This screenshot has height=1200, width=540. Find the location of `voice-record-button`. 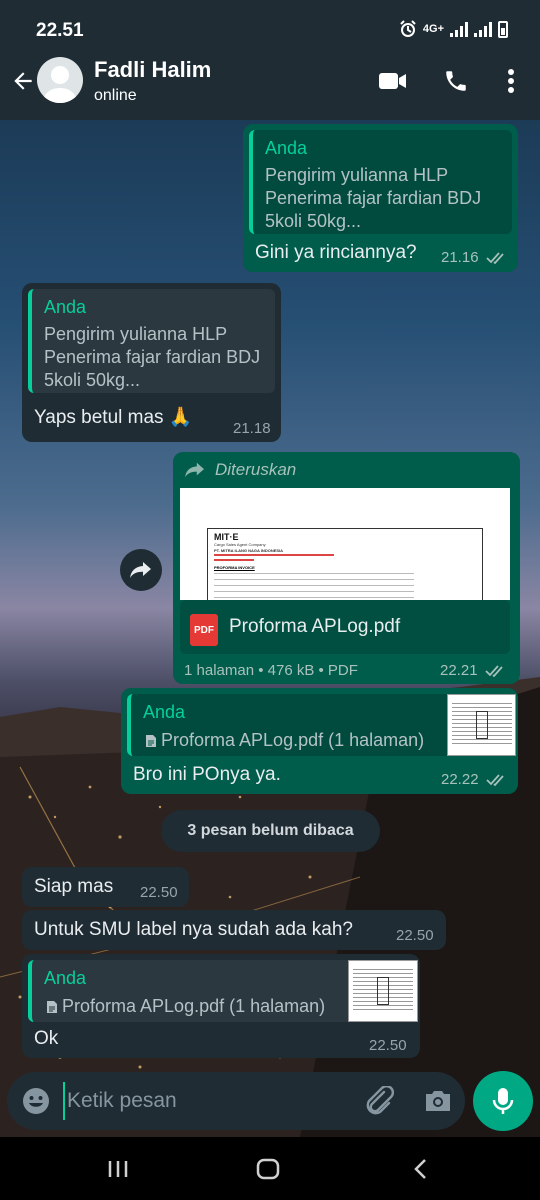

voice-record-button is located at coordinates (503, 1101).